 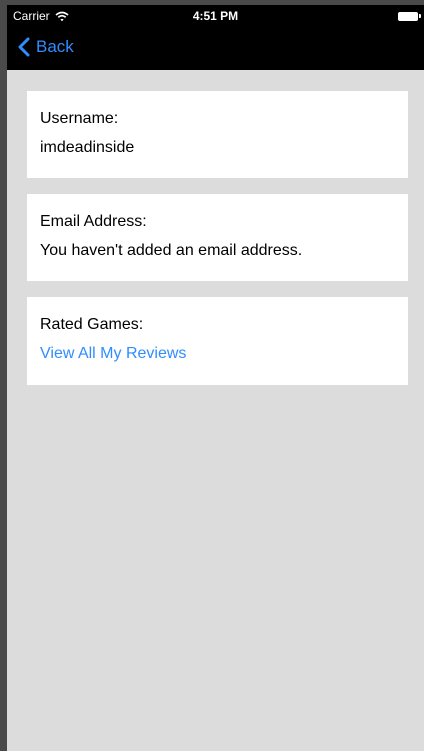 What do you see at coordinates (87, 147) in the screenshot?
I see `username-value: imdeadinside` at bounding box center [87, 147].